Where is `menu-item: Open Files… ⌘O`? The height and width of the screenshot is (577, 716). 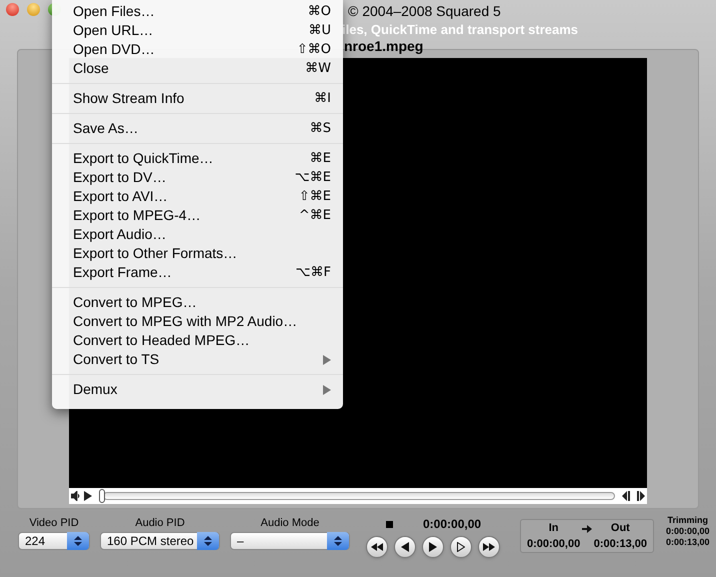
menu-item: Open Files… ⌘O is located at coordinates (197, 11).